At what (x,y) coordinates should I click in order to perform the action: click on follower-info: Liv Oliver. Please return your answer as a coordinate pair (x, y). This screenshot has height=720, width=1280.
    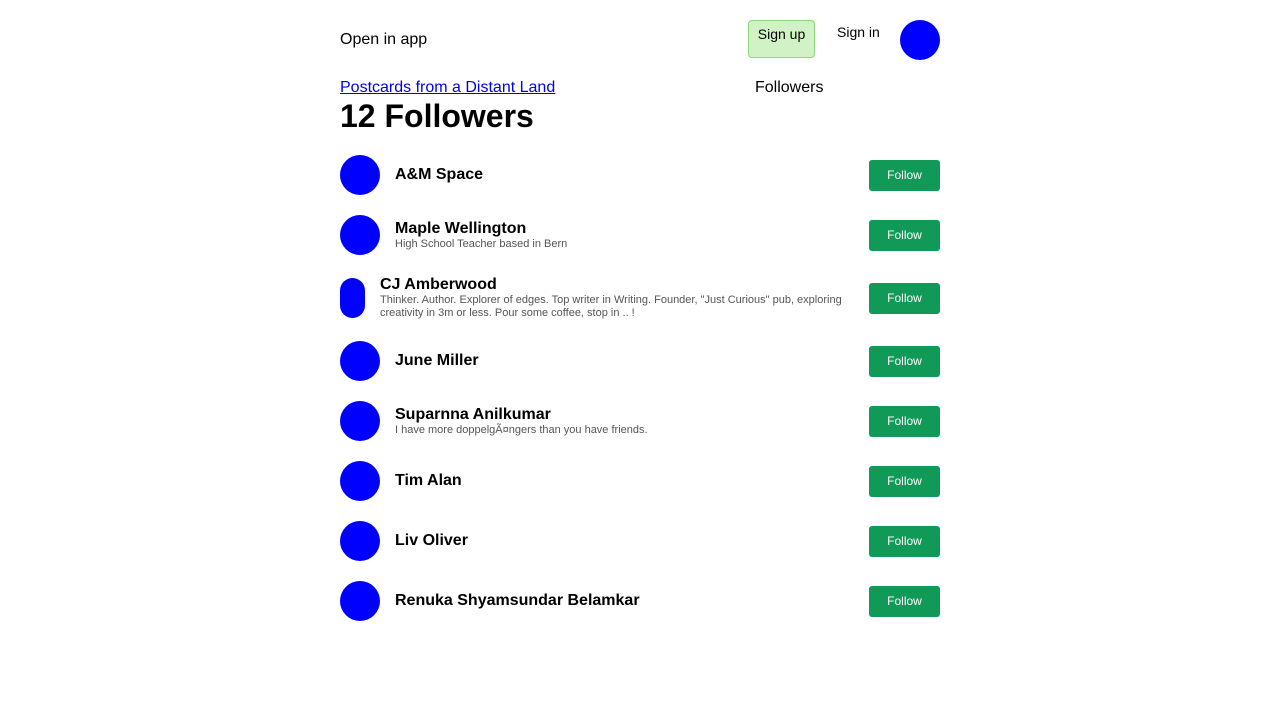
    Looking at the image, I should click on (625, 541).